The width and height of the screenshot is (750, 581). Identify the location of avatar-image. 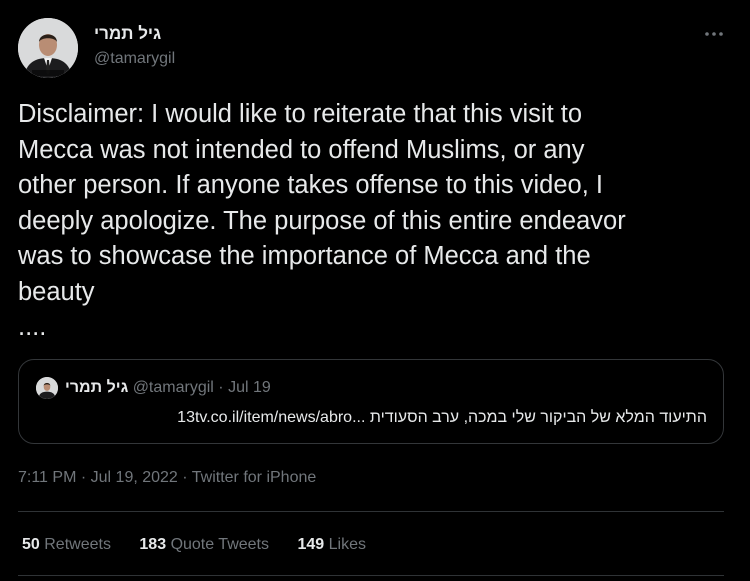
(48, 48).